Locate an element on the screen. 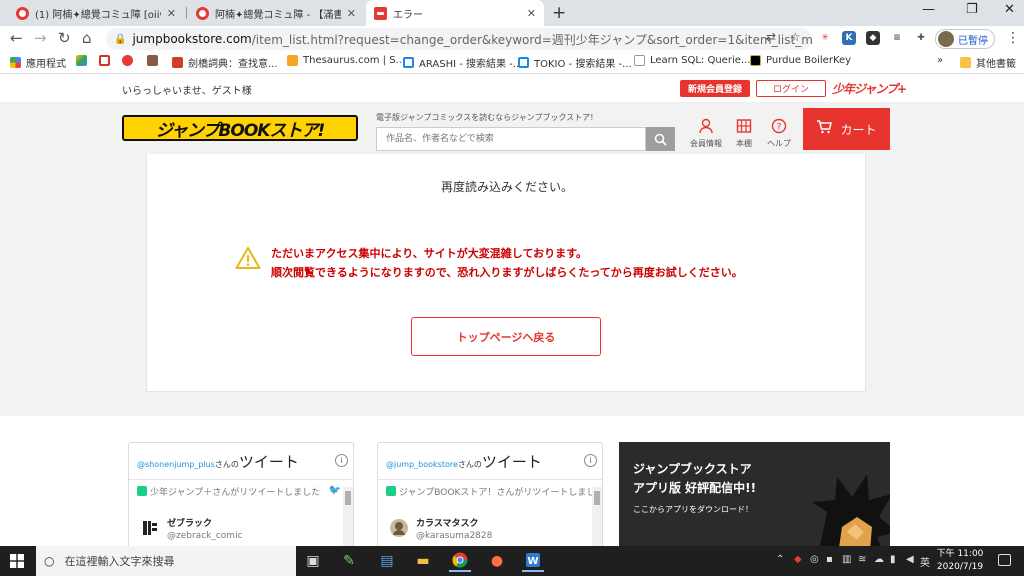 The width and height of the screenshot is (1024, 576). new-tab-button: + is located at coordinates (559, 13).